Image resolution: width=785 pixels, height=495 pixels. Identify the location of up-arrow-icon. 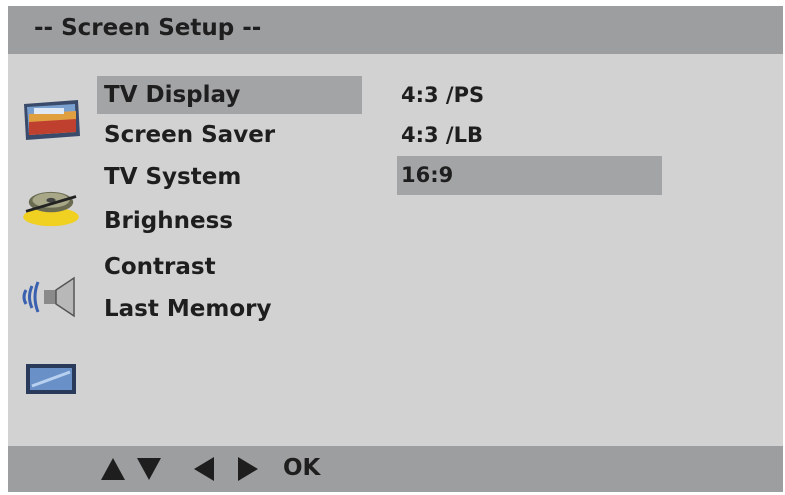
(113, 469).